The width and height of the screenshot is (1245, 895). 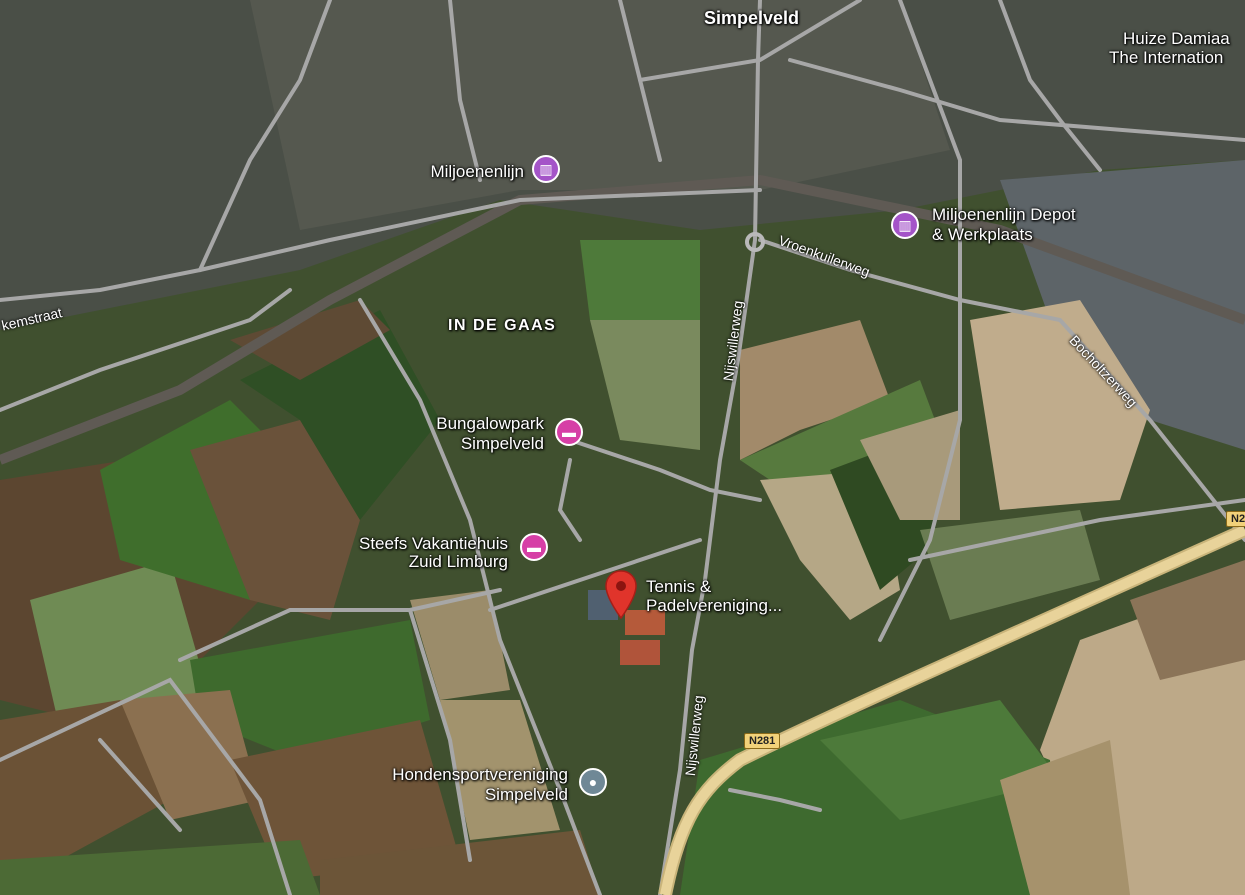 I want to click on hondensport-label-line1: Hondensportvereniging, so click(x=449, y=774).